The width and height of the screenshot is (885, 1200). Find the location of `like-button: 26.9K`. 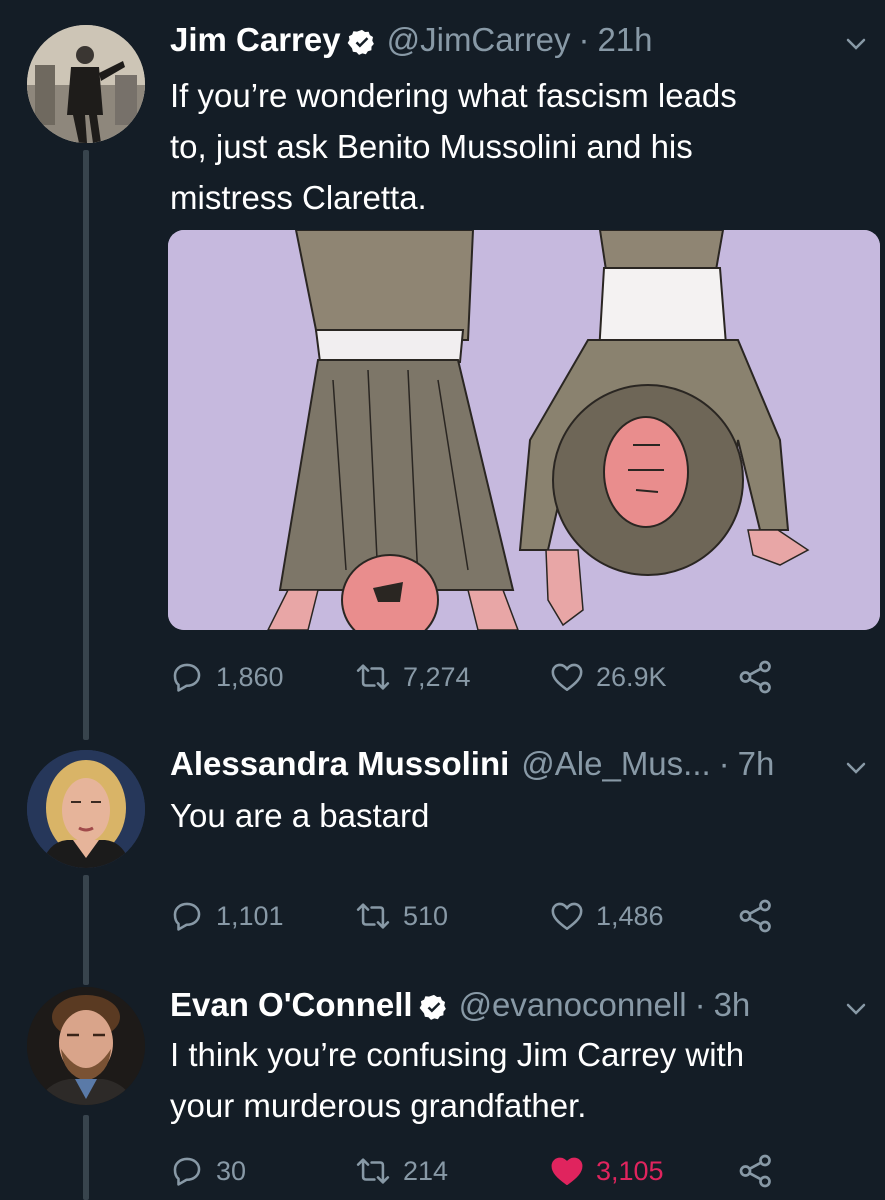

like-button: 26.9K is located at coordinates (608, 677).